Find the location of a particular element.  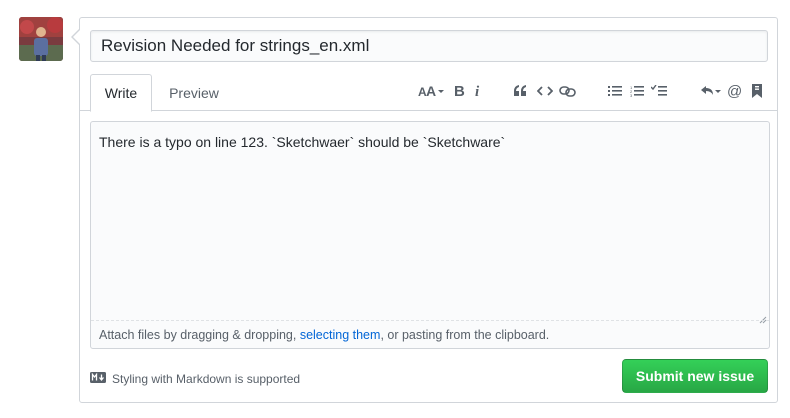

mention-icon: @ is located at coordinates (735, 91).